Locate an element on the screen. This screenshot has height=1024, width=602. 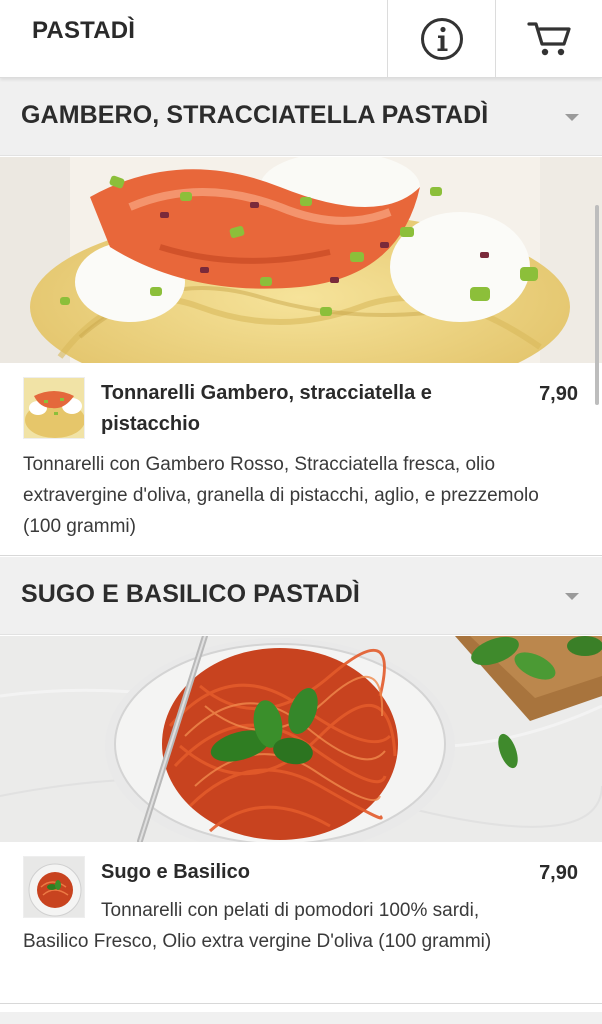
category-header-gambero: GAMBERO, STRACCIATELLA PASTADÌ is located at coordinates (301, 117).